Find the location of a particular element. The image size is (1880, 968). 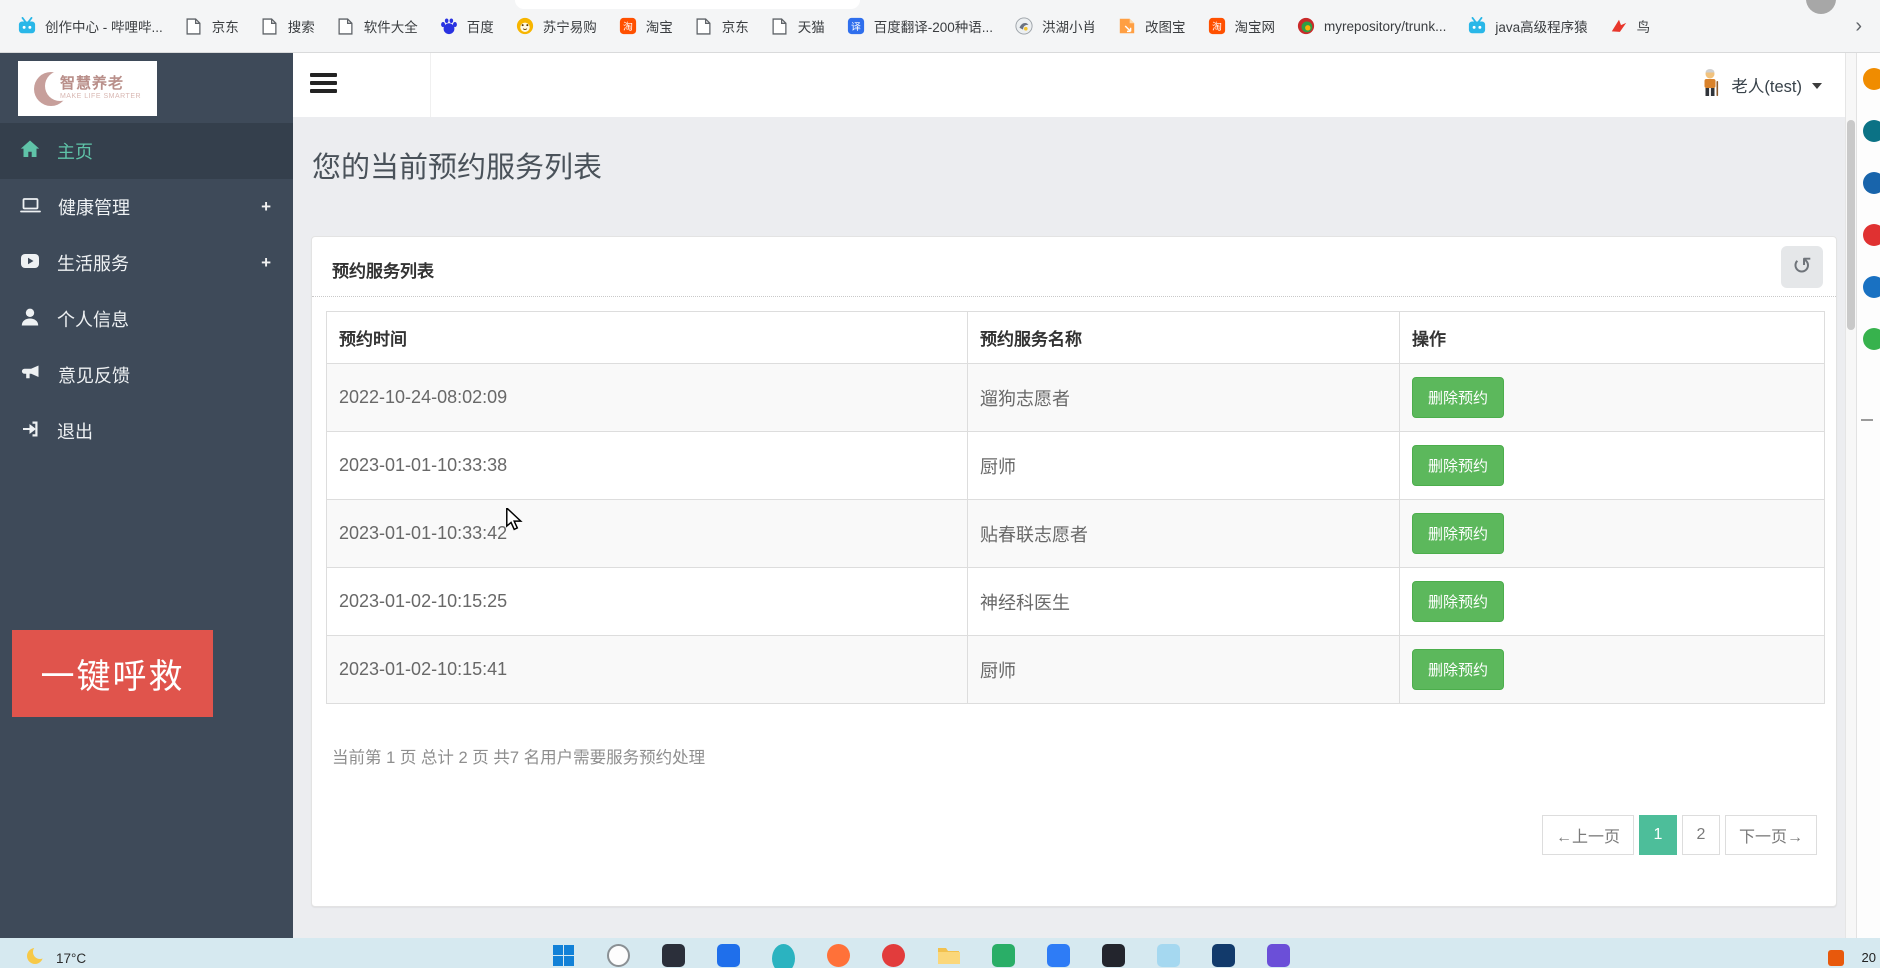

sidebar-item-label: 健康管理 is located at coordinates (94, 208).